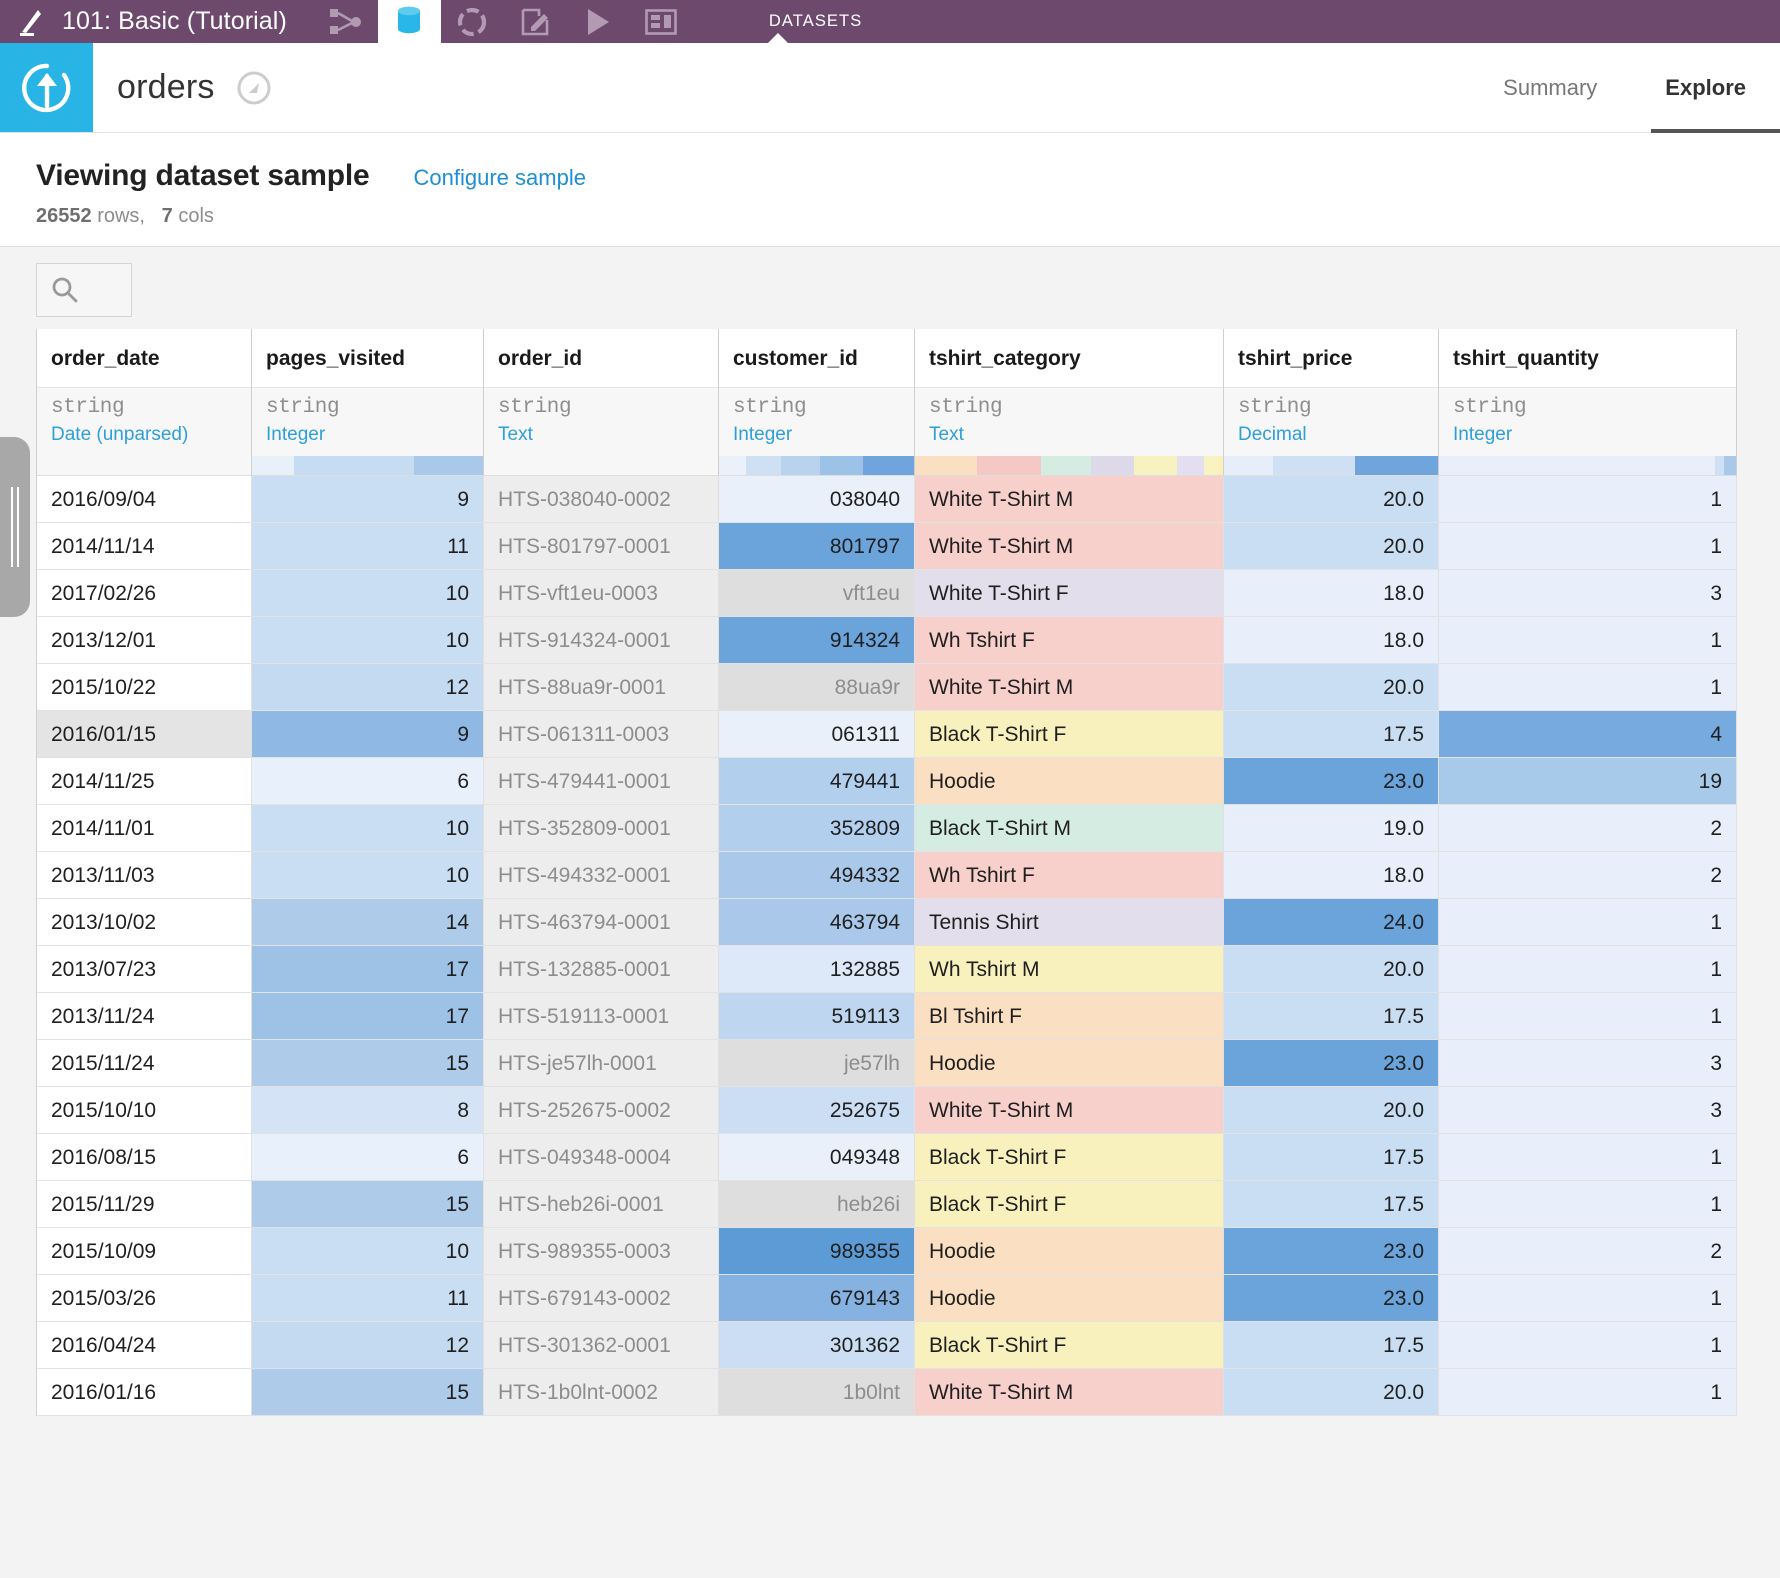  What do you see at coordinates (144, 1345) in the screenshot?
I see `cell-order_date: 2016/04/24` at bounding box center [144, 1345].